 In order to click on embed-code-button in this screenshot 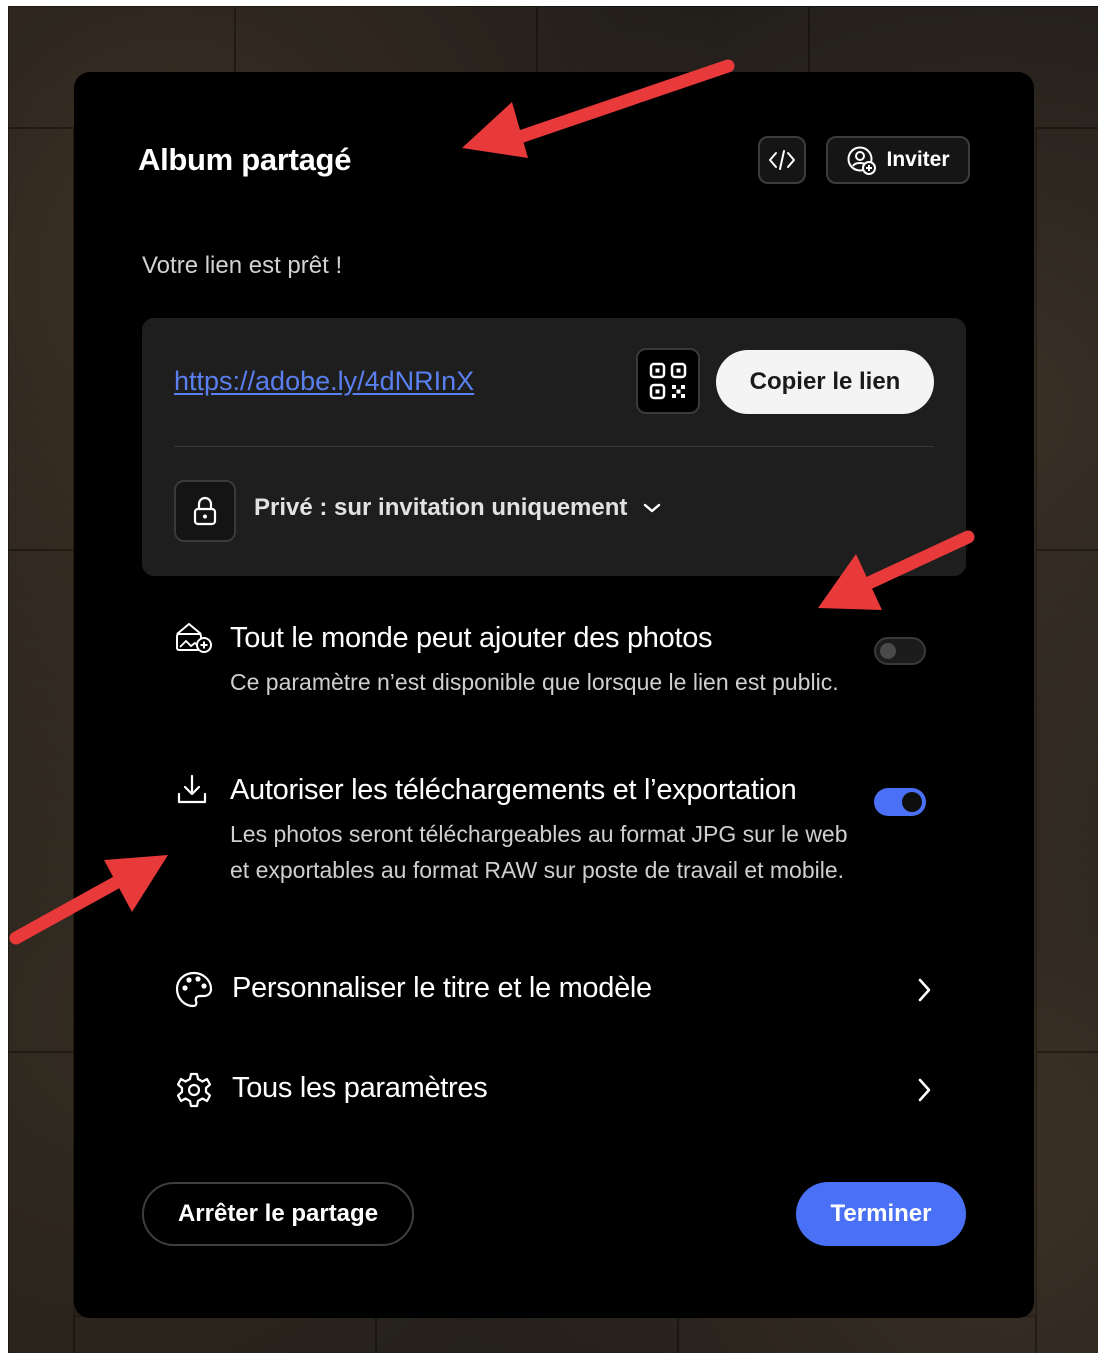, I will do `click(782, 160)`.